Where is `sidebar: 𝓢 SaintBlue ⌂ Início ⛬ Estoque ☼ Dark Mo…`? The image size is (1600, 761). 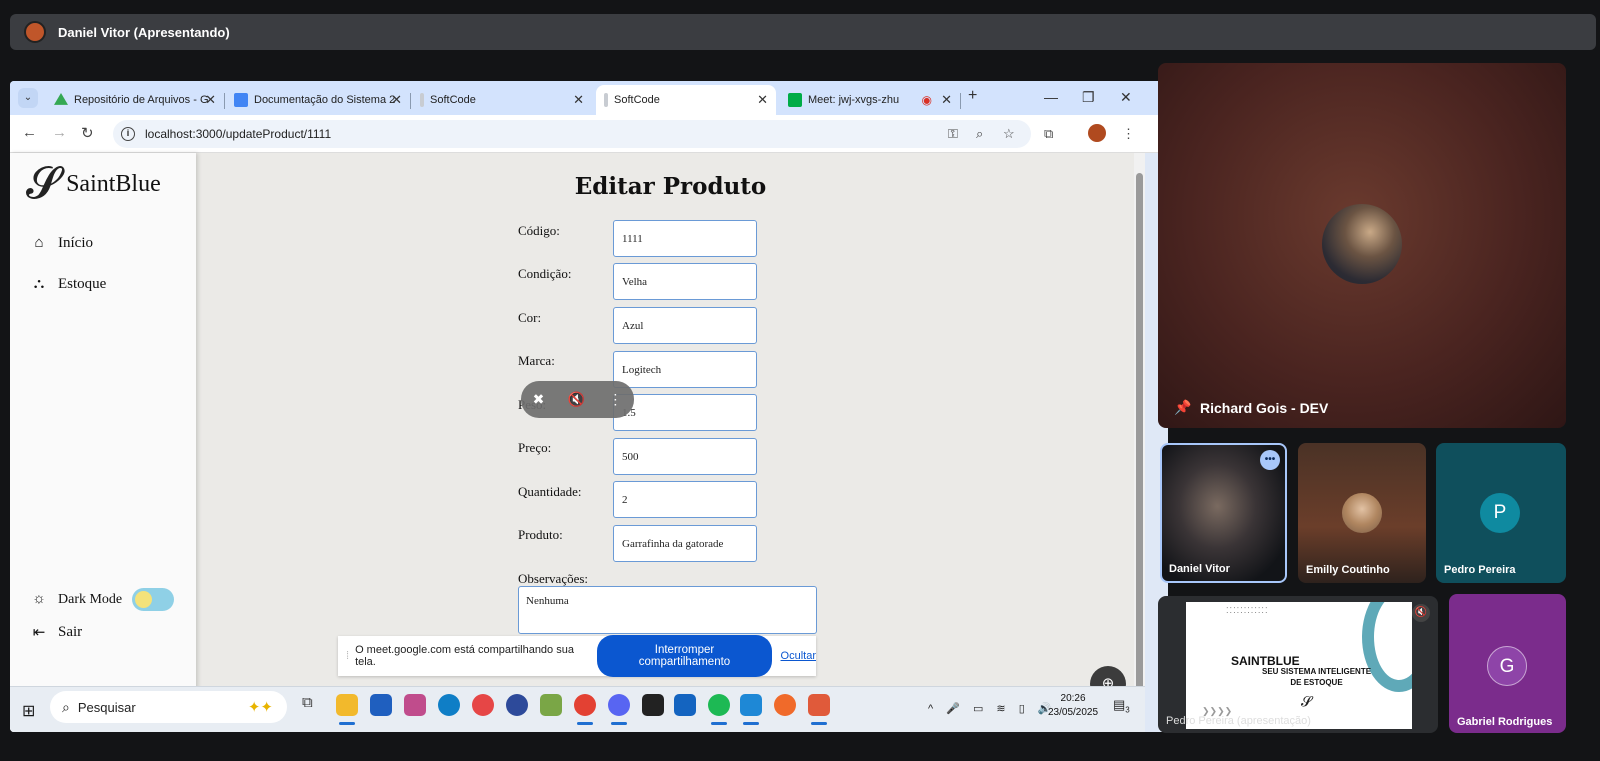 sidebar: 𝓢 SaintBlue ⌂ Início ⛬ Estoque ☼ Dark Mo… is located at coordinates (103, 442).